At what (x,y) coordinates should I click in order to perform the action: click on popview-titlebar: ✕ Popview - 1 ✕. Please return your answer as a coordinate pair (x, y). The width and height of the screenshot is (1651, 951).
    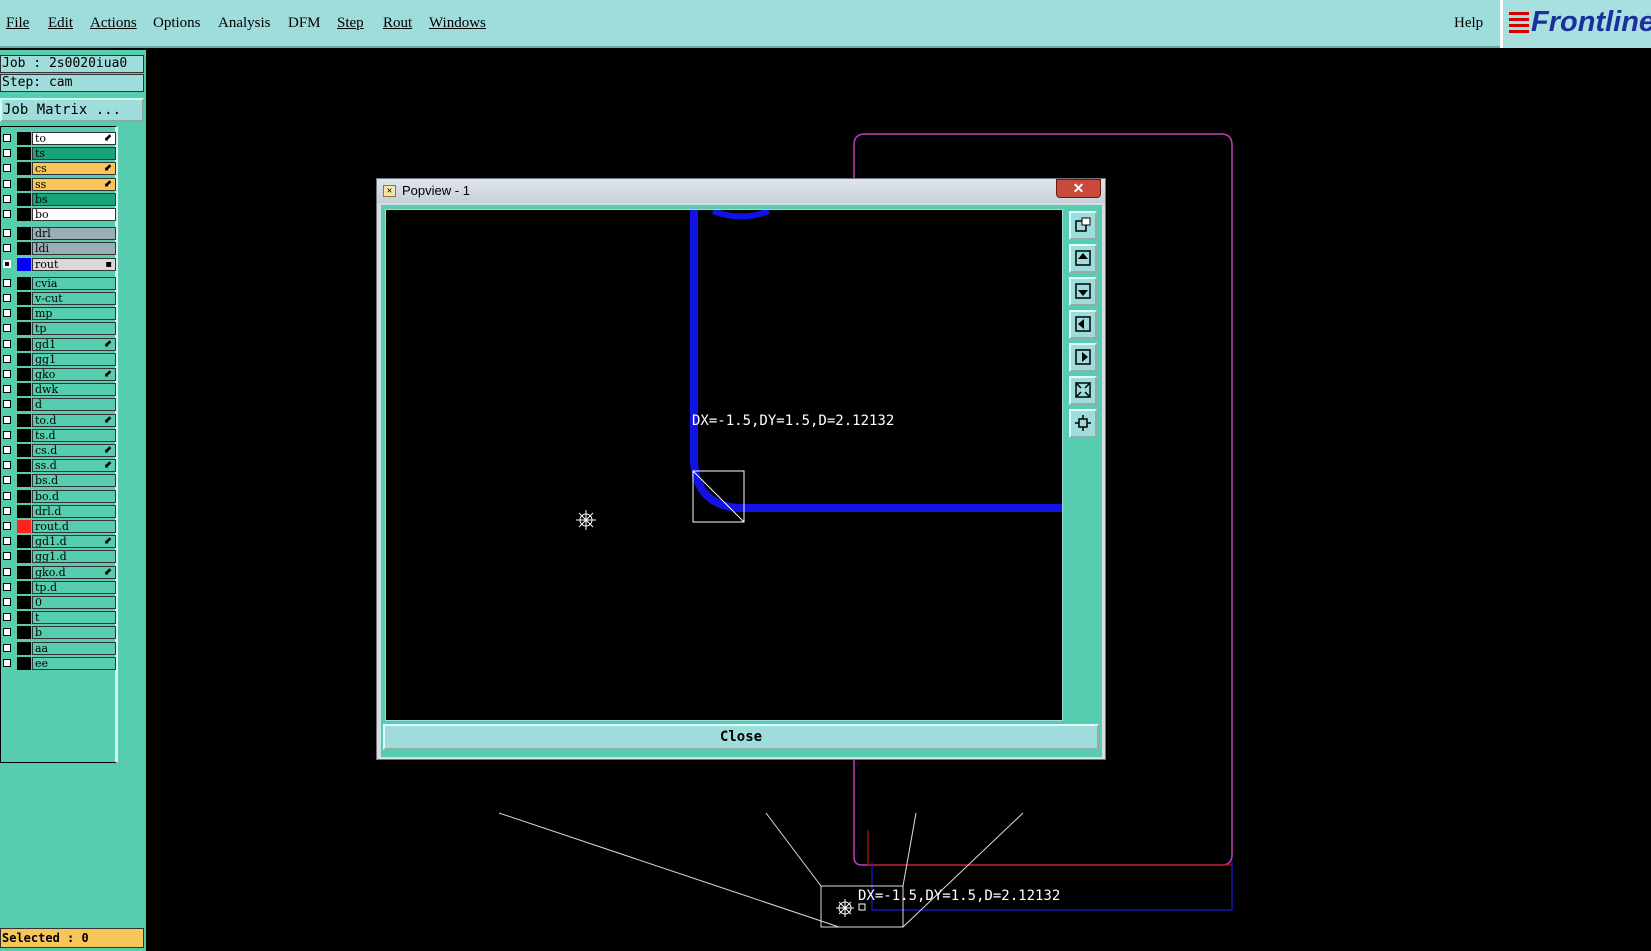
    Looking at the image, I should click on (741, 191).